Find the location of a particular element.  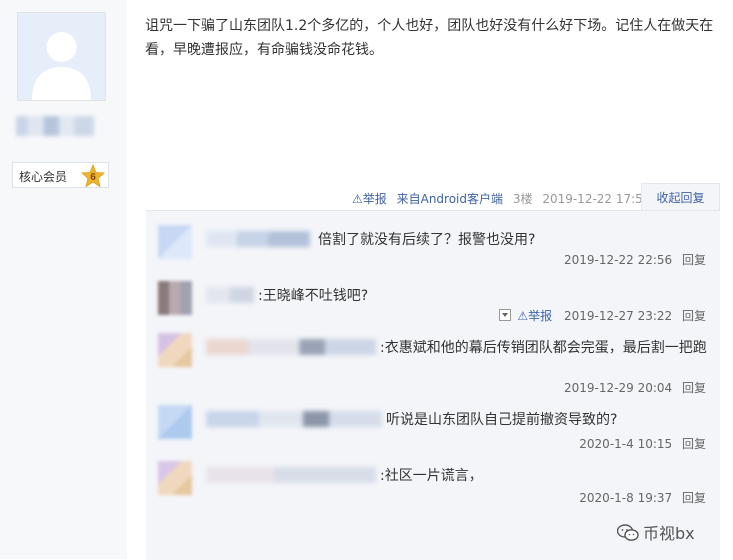

post-meta: ⚠举报 来自Android客户端 3楼 2019-12-22 17:53 is located at coordinates (501, 198).